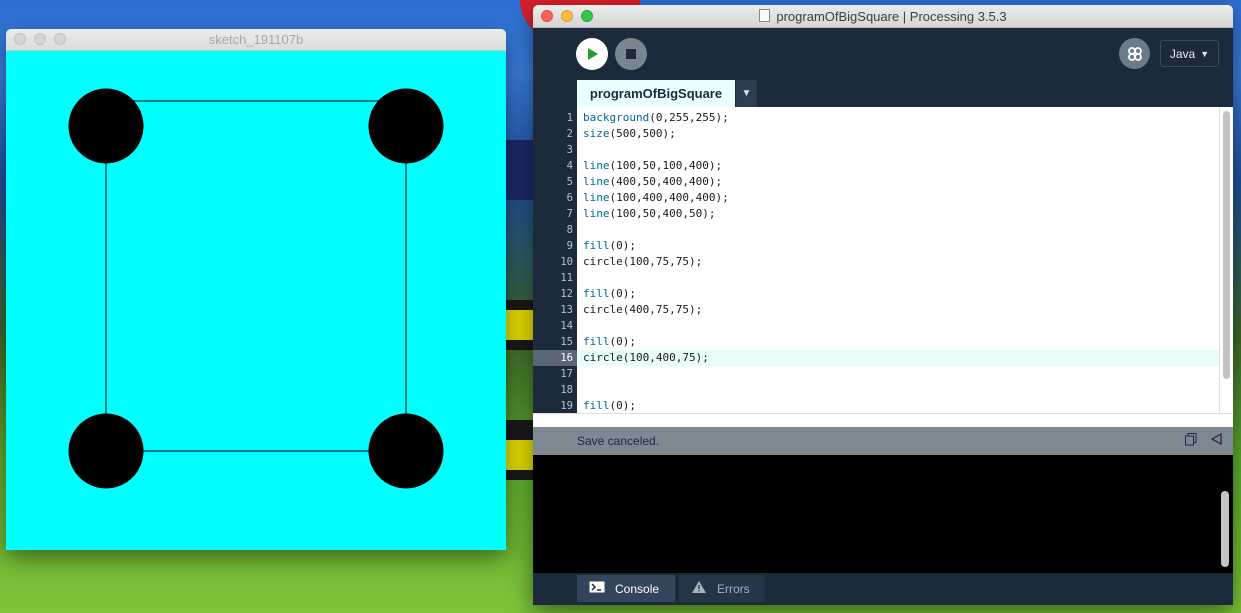 This screenshot has height=613, width=1241. What do you see at coordinates (569, 230) in the screenshot?
I see `line-number: 8` at bounding box center [569, 230].